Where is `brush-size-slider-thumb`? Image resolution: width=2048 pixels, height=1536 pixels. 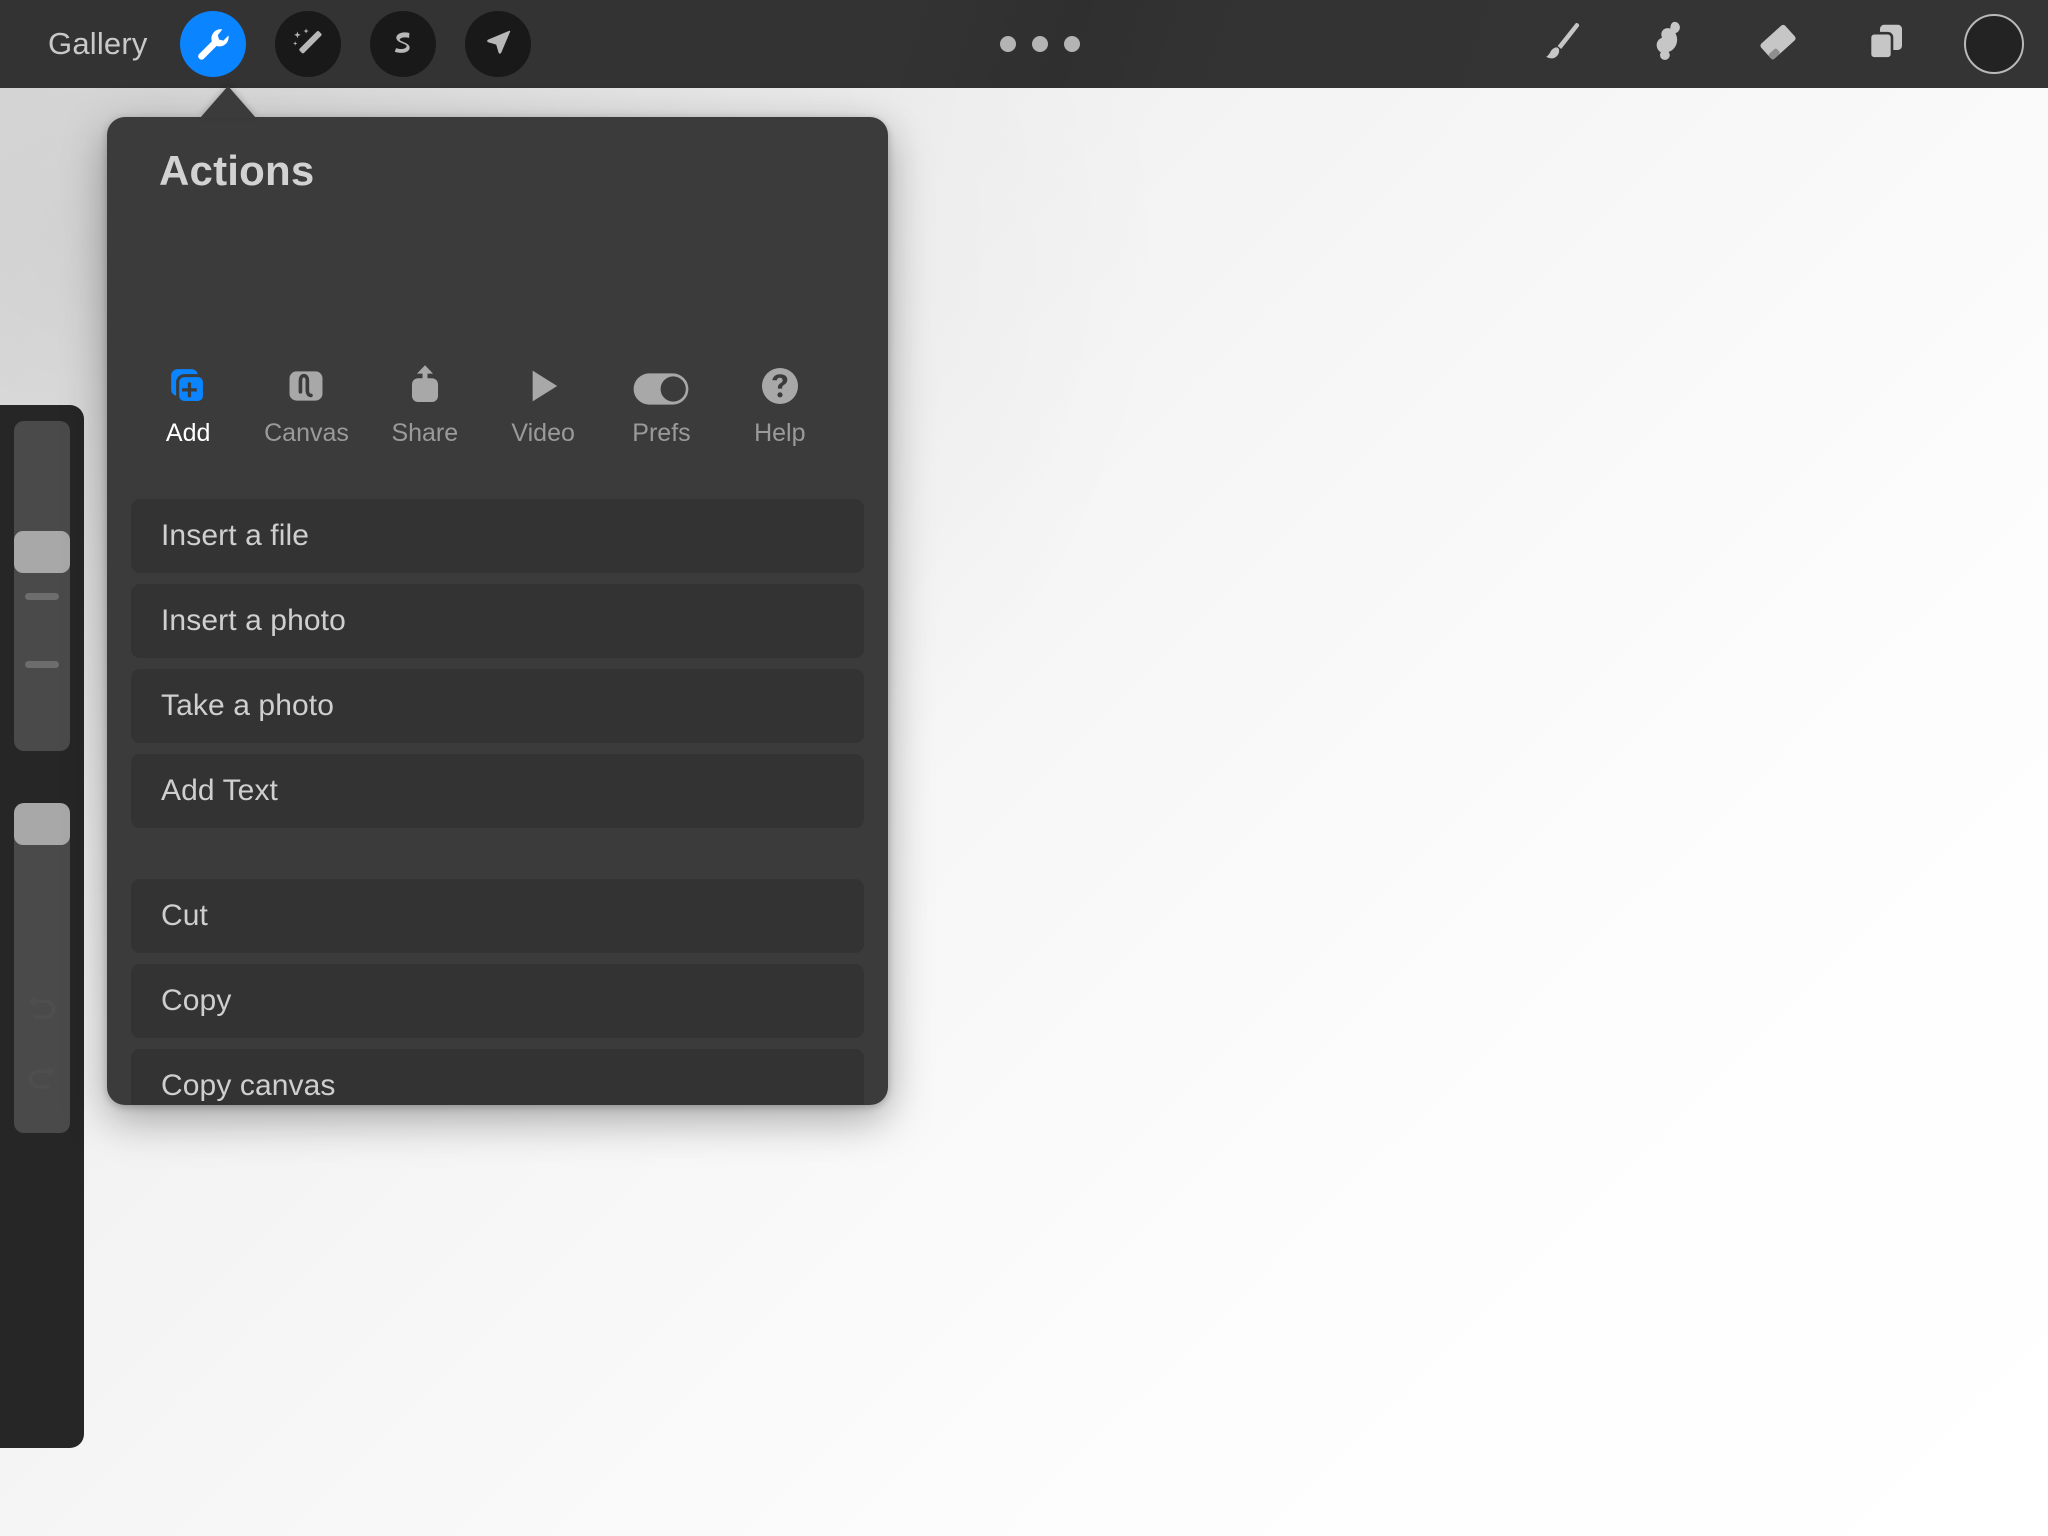
brush-size-slider-thumb is located at coordinates (42, 552).